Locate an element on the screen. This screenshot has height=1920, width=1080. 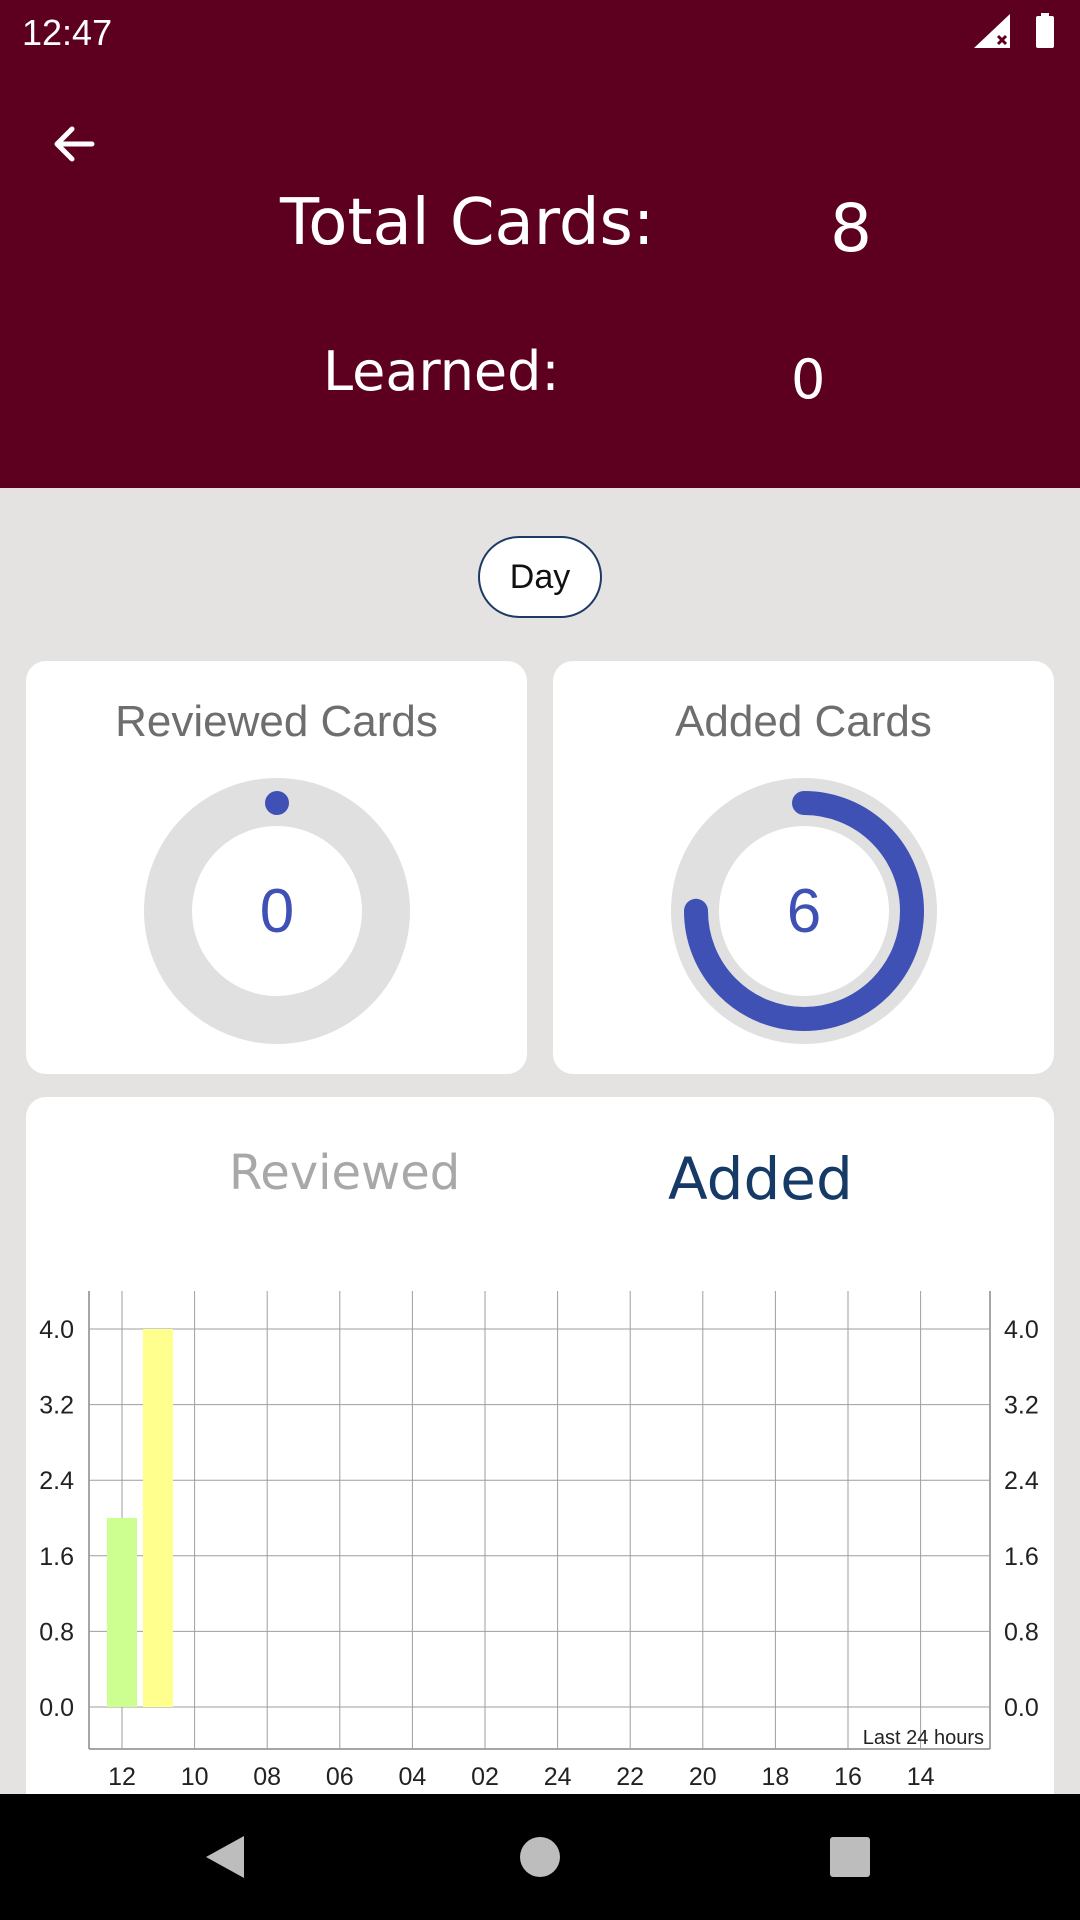
back-button is located at coordinates (74, 144).